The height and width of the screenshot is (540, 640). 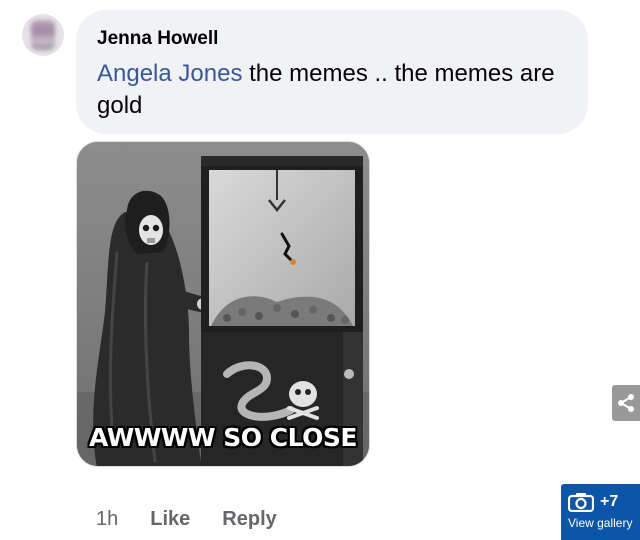 What do you see at coordinates (332, 39) in the screenshot?
I see `comment-author: Jenna Howell` at bounding box center [332, 39].